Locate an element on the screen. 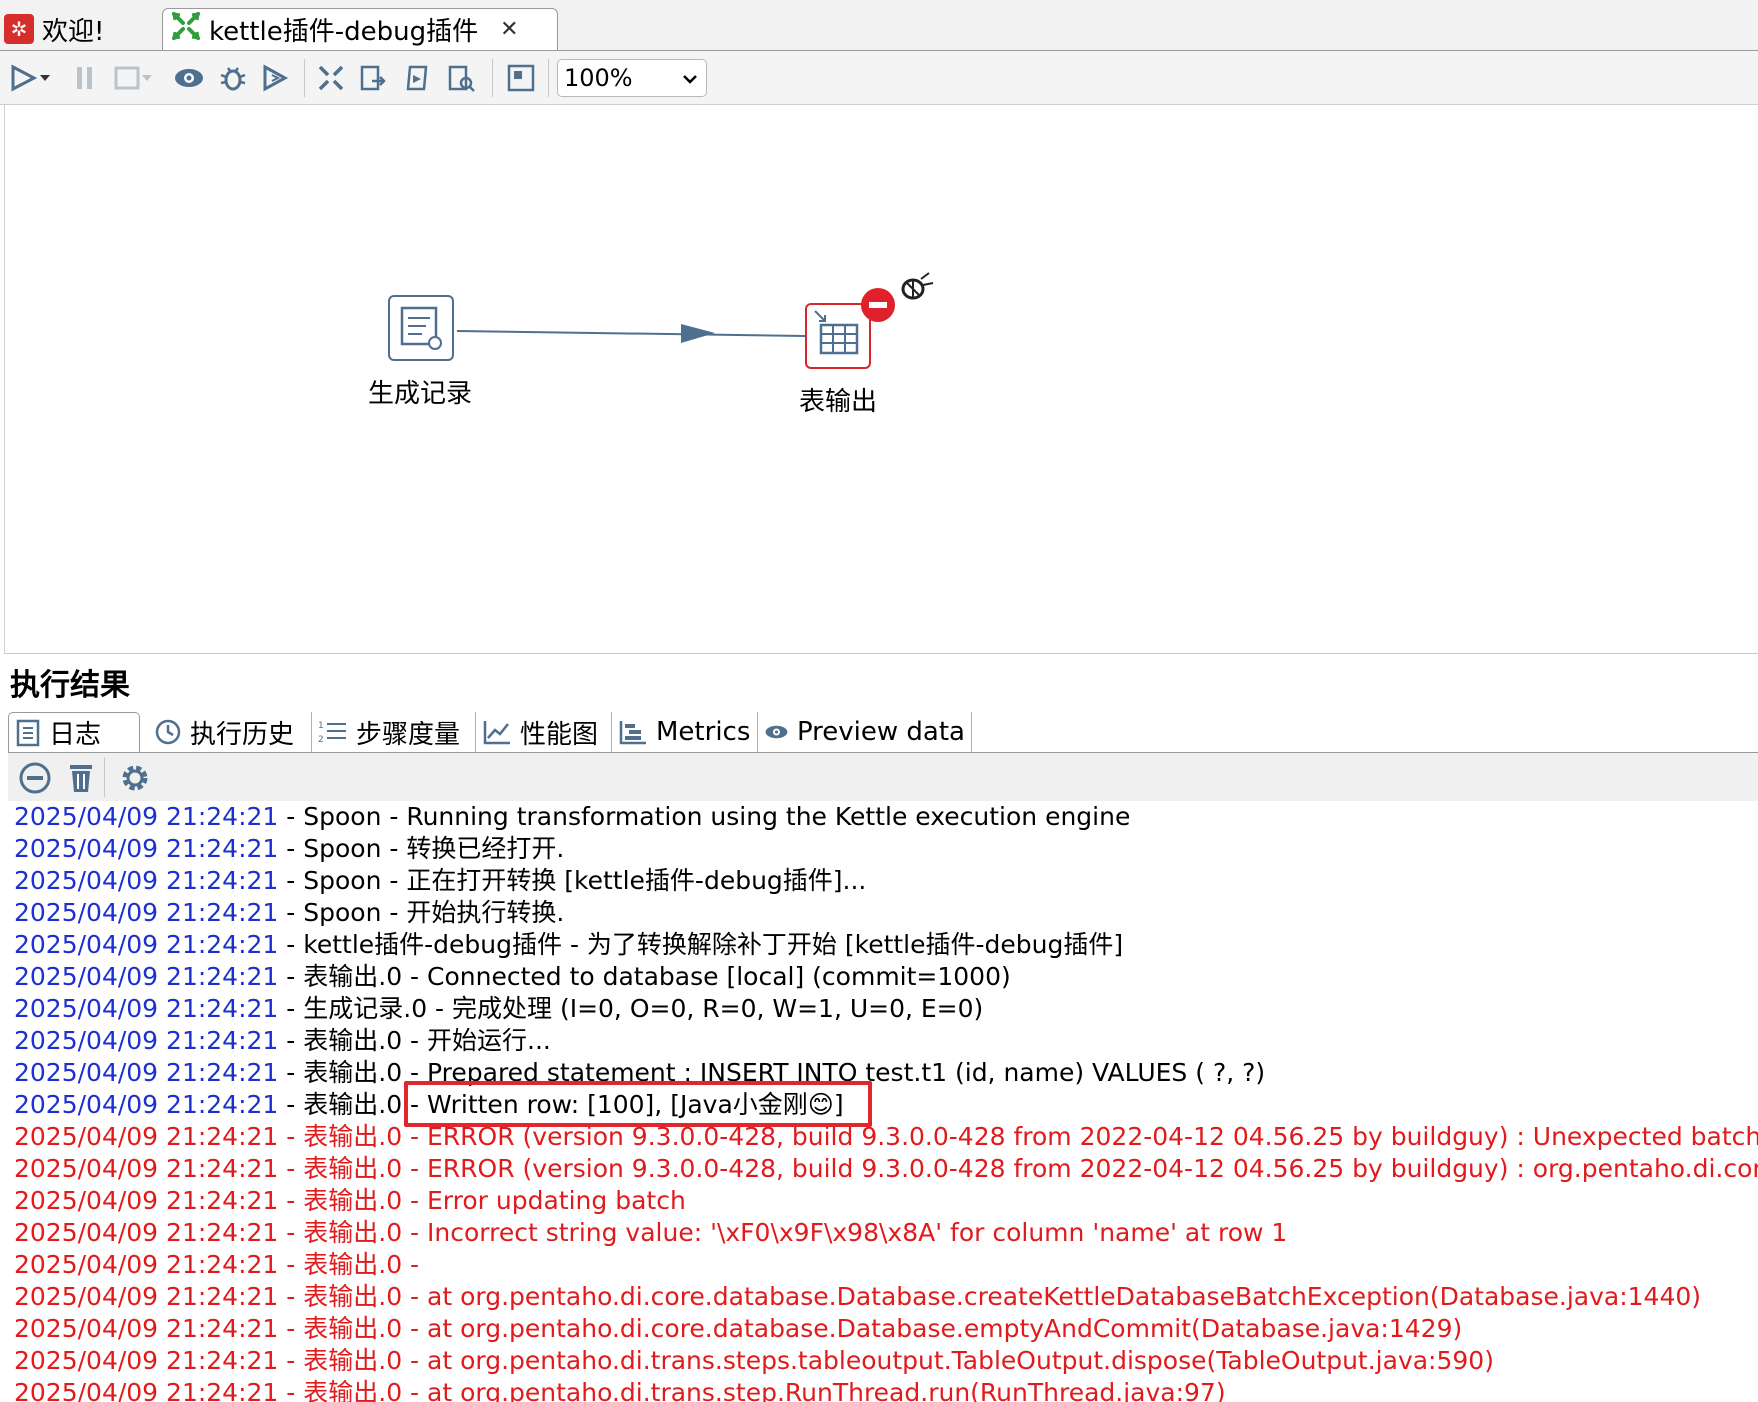  log-message: - 表输出.0 - is located at coordinates (349, 1264).